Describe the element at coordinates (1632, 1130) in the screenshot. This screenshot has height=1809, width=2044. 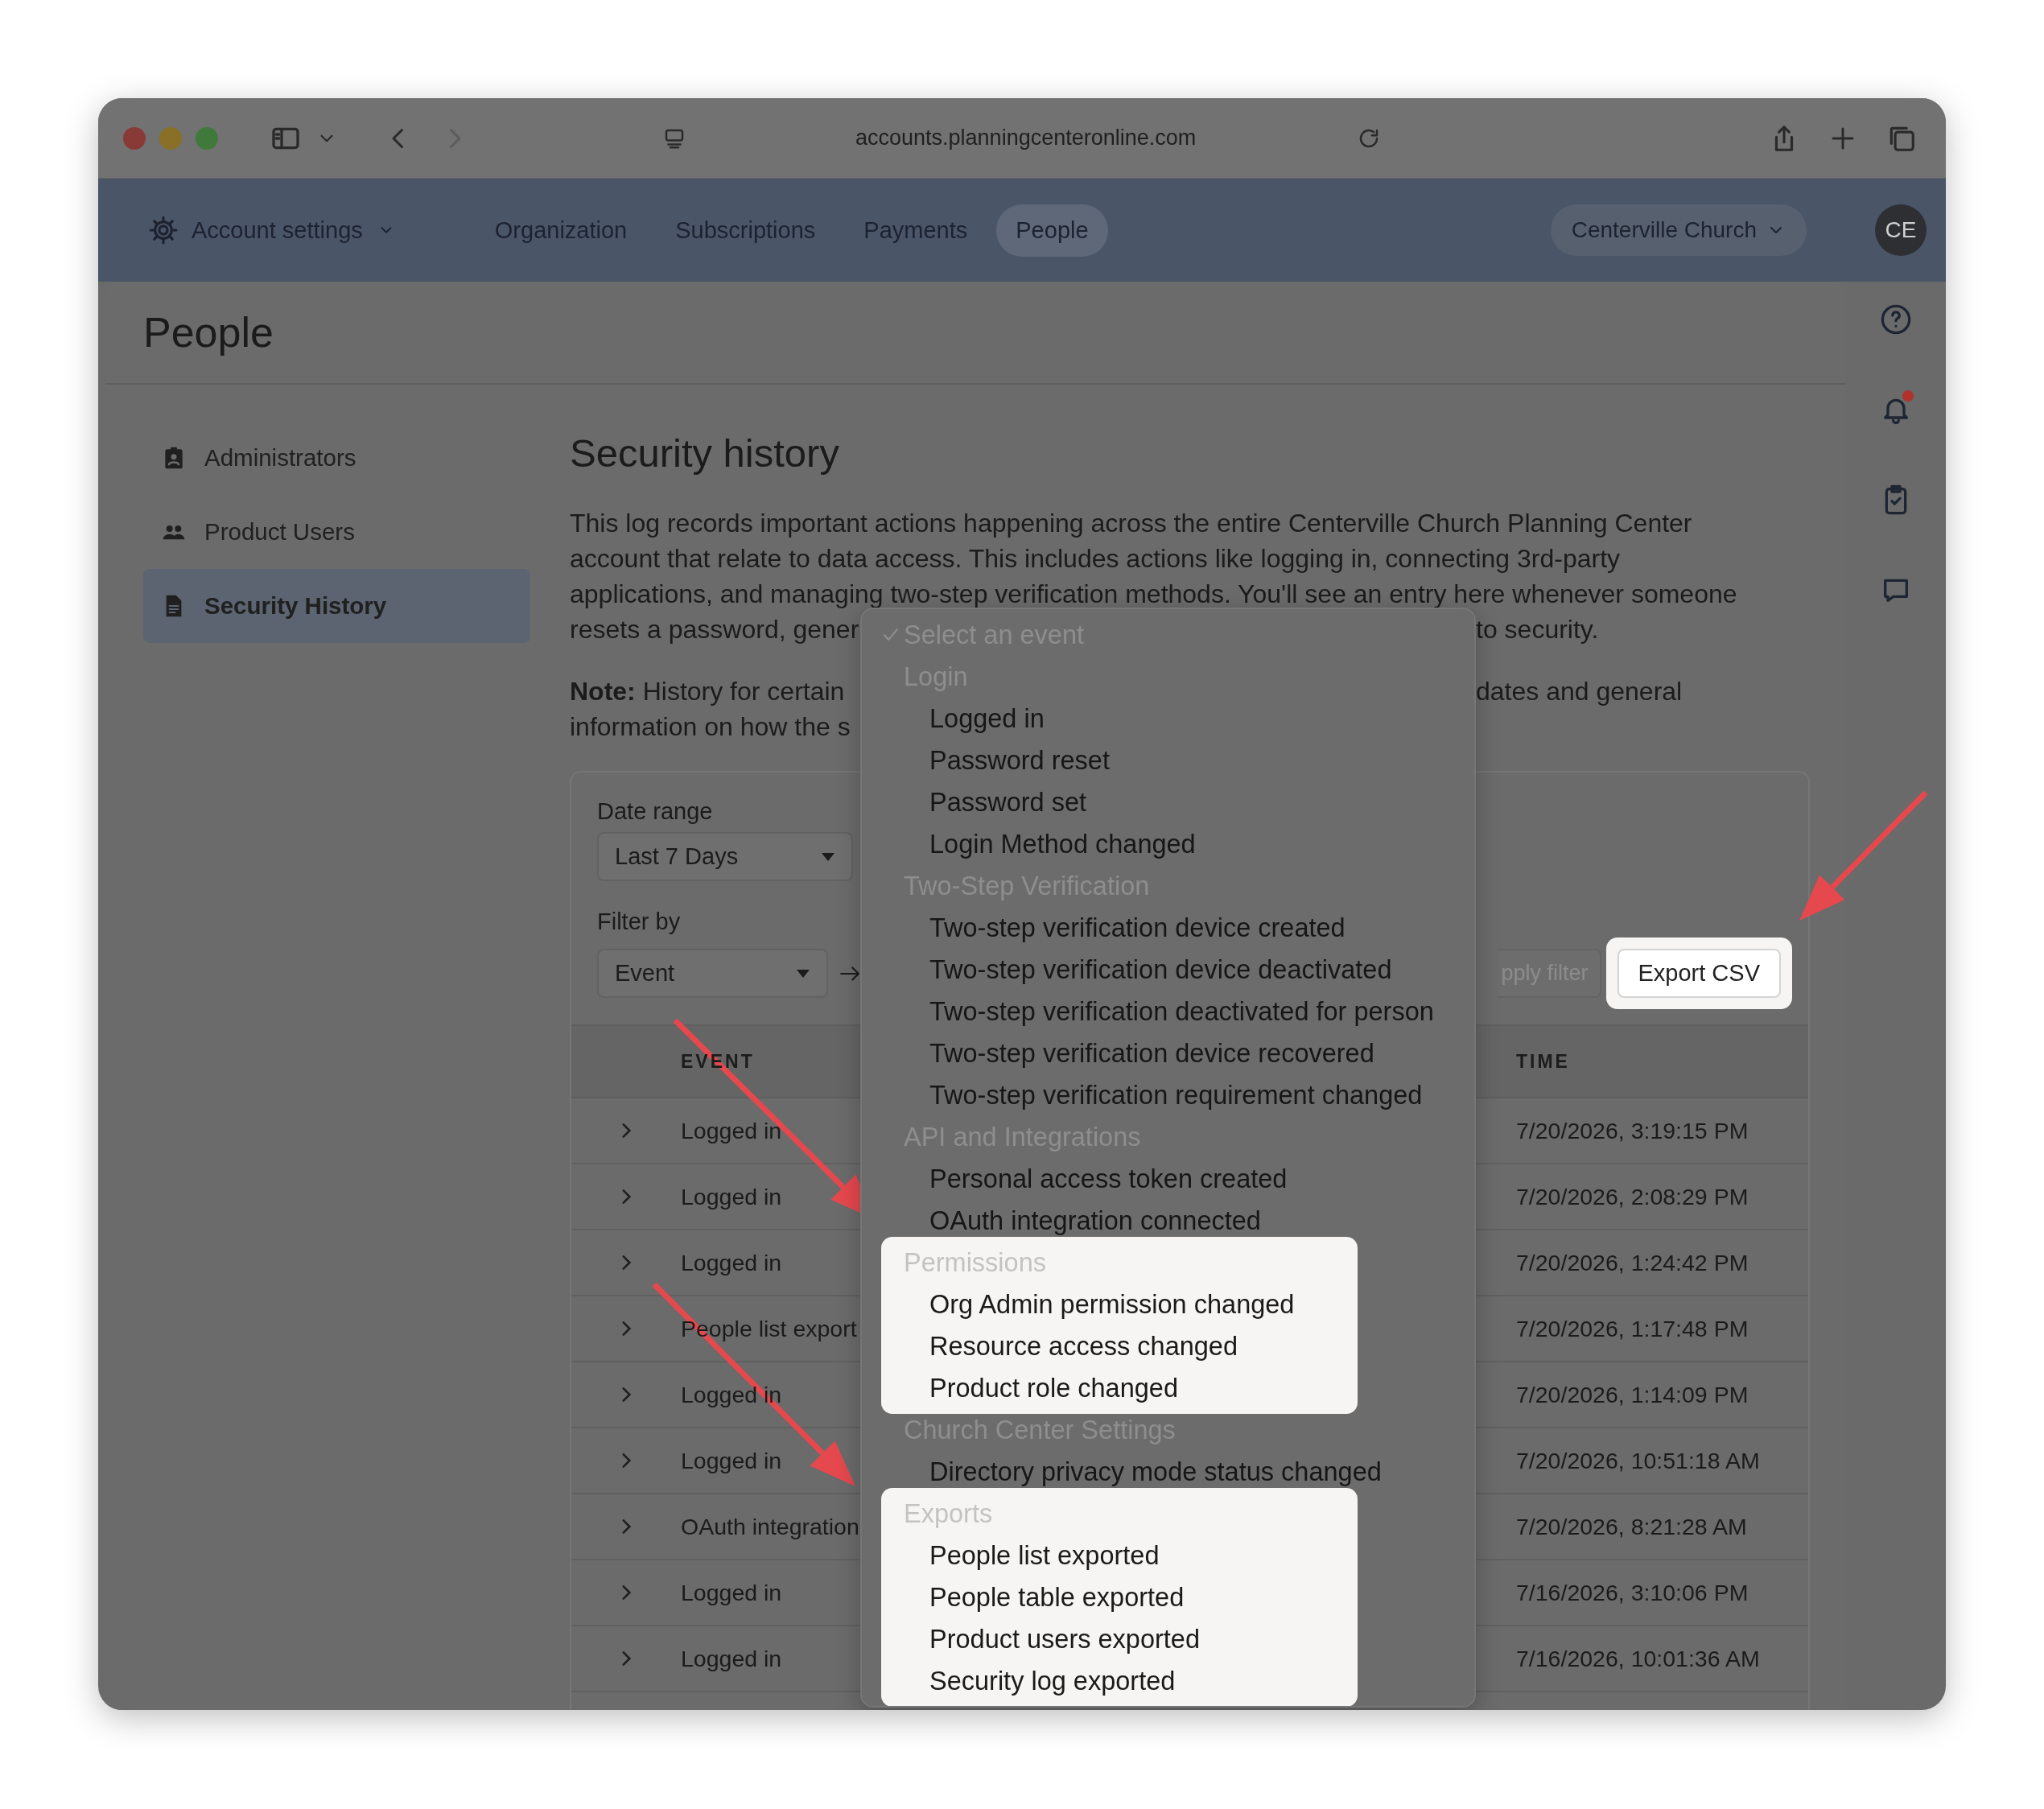
I see `table-cell: 7/20/2026, 3:19:15 PM` at that location.